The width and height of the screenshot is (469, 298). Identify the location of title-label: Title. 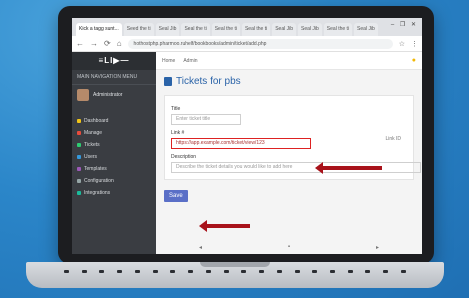
(176, 109).